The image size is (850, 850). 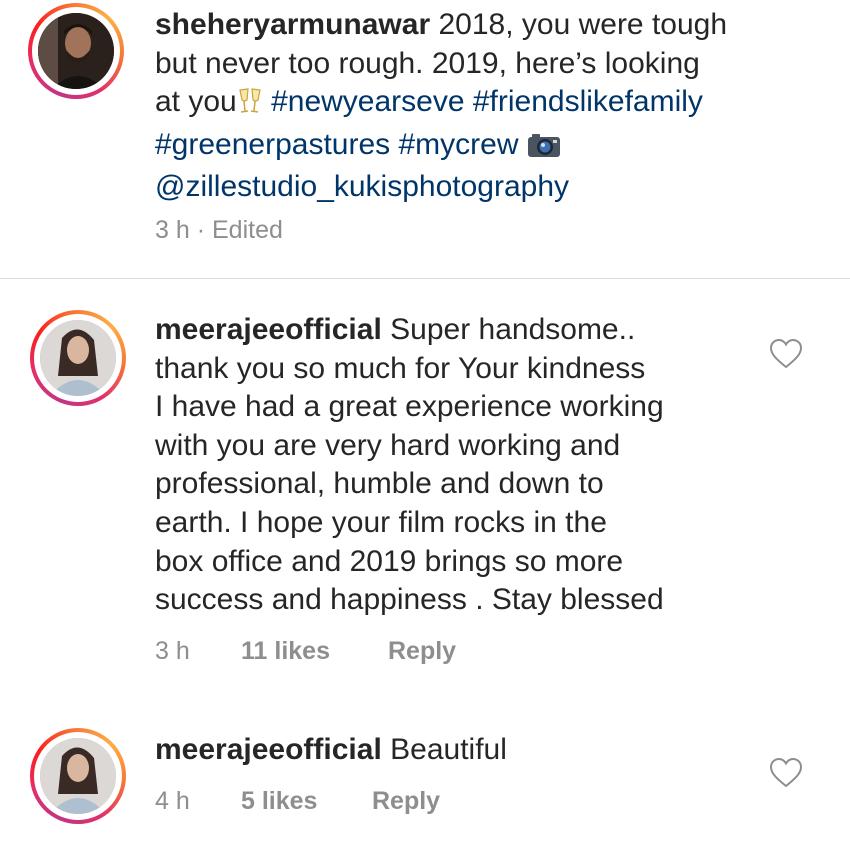 What do you see at coordinates (444, 749) in the screenshot?
I see `comment-2-line-1: Beautiful` at bounding box center [444, 749].